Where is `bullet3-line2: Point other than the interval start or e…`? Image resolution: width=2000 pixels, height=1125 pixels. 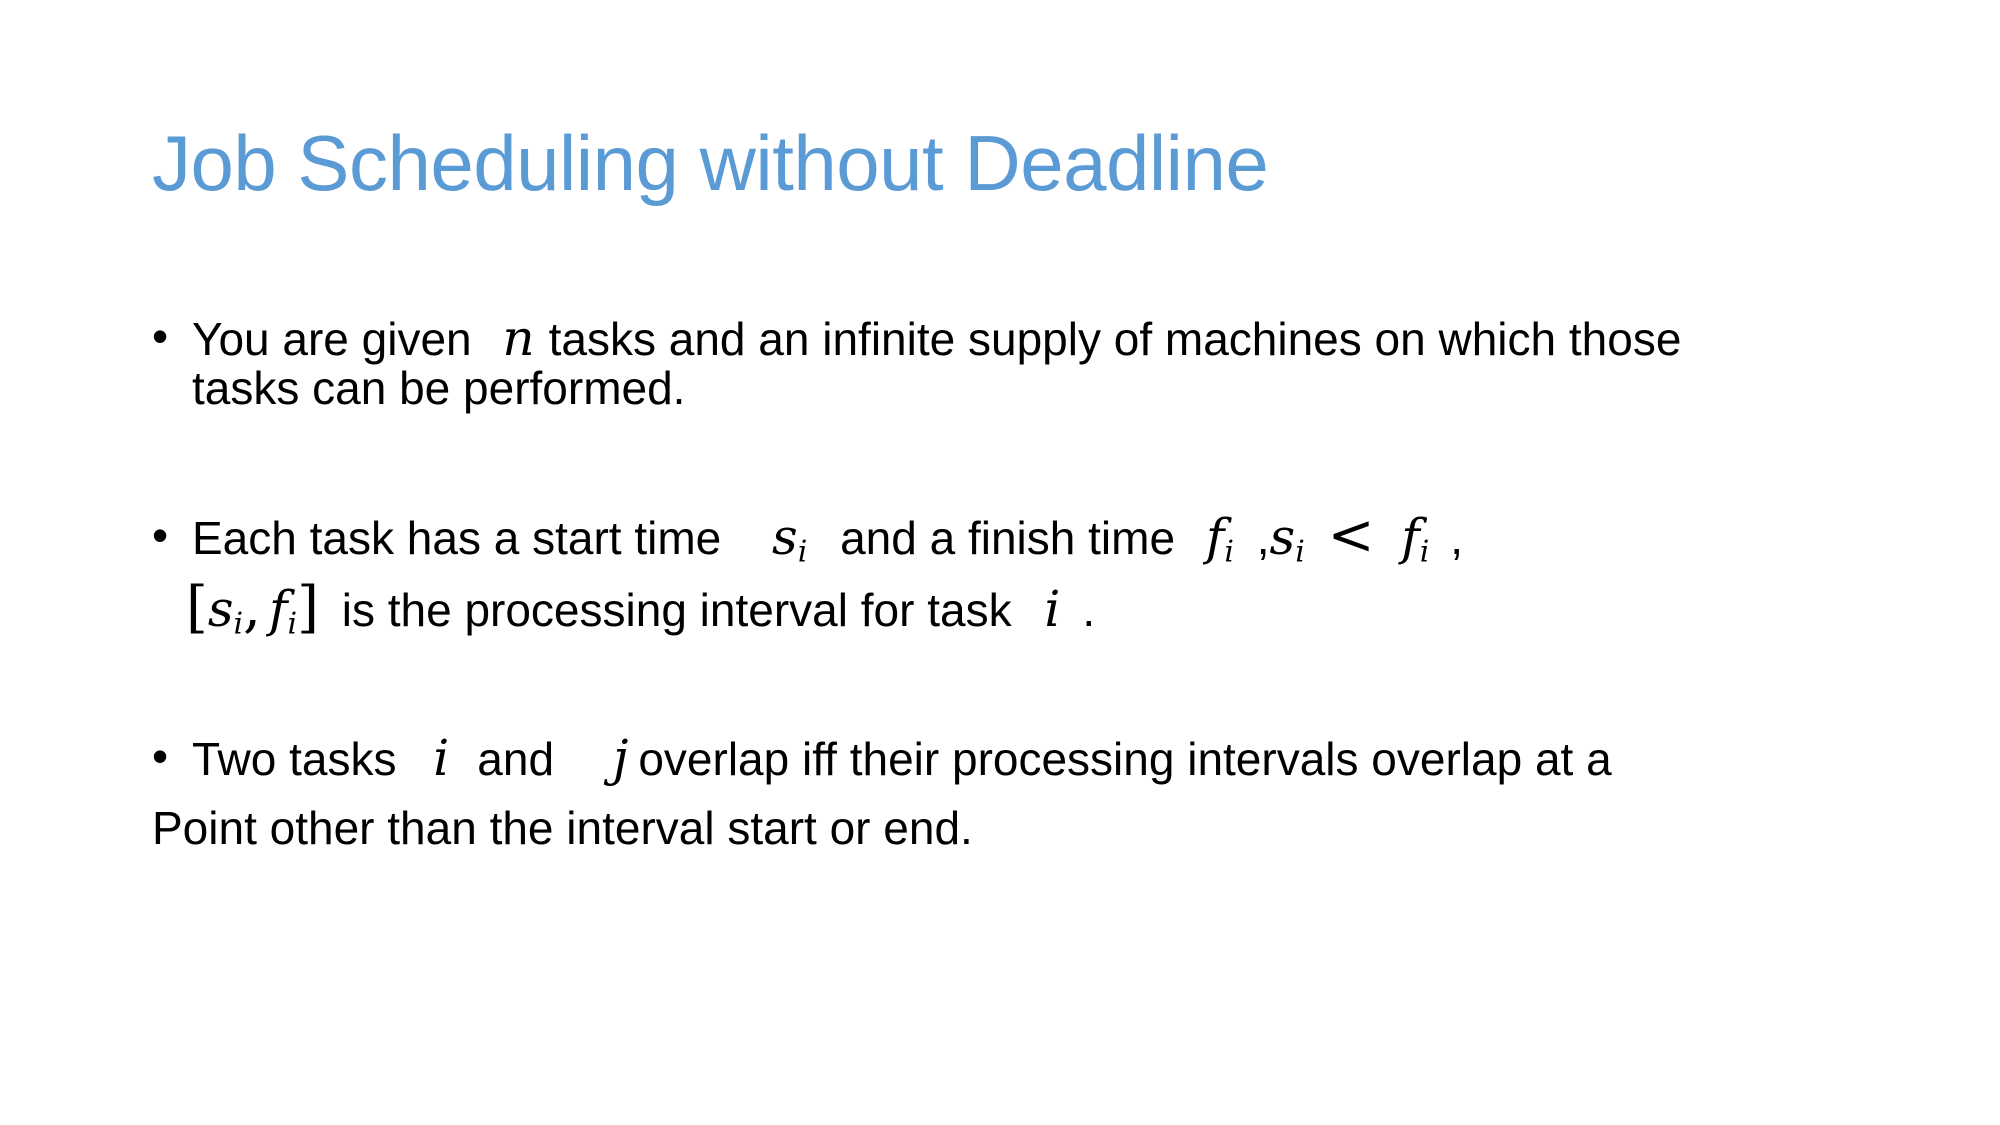
bullet3-line2: Point other than the interval start or e… is located at coordinates (562, 828).